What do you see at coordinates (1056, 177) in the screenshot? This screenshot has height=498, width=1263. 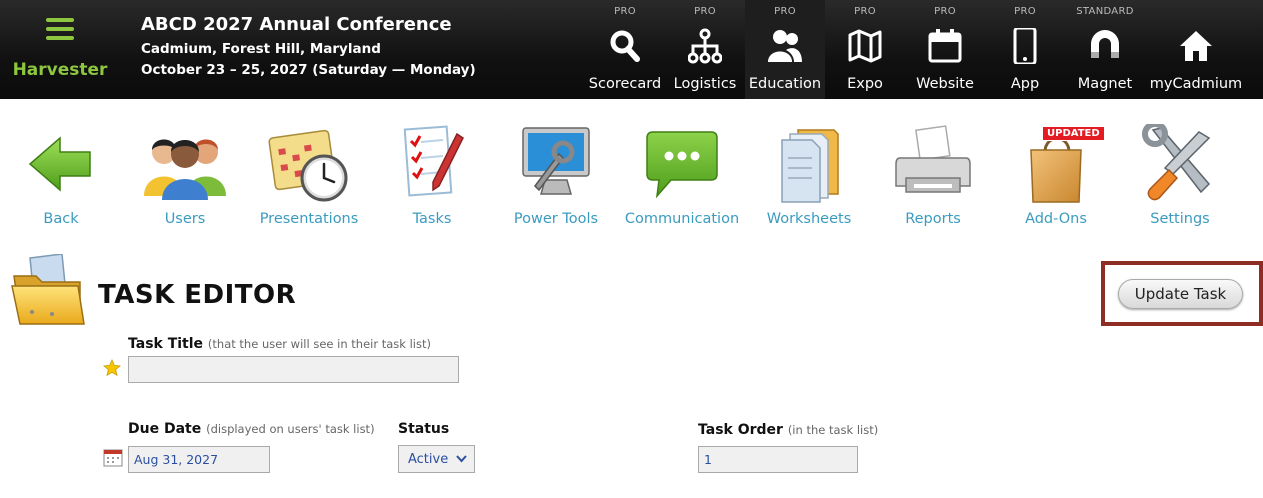 I see `tool-add-ons: UPDATED Add-Ons` at bounding box center [1056, 177].